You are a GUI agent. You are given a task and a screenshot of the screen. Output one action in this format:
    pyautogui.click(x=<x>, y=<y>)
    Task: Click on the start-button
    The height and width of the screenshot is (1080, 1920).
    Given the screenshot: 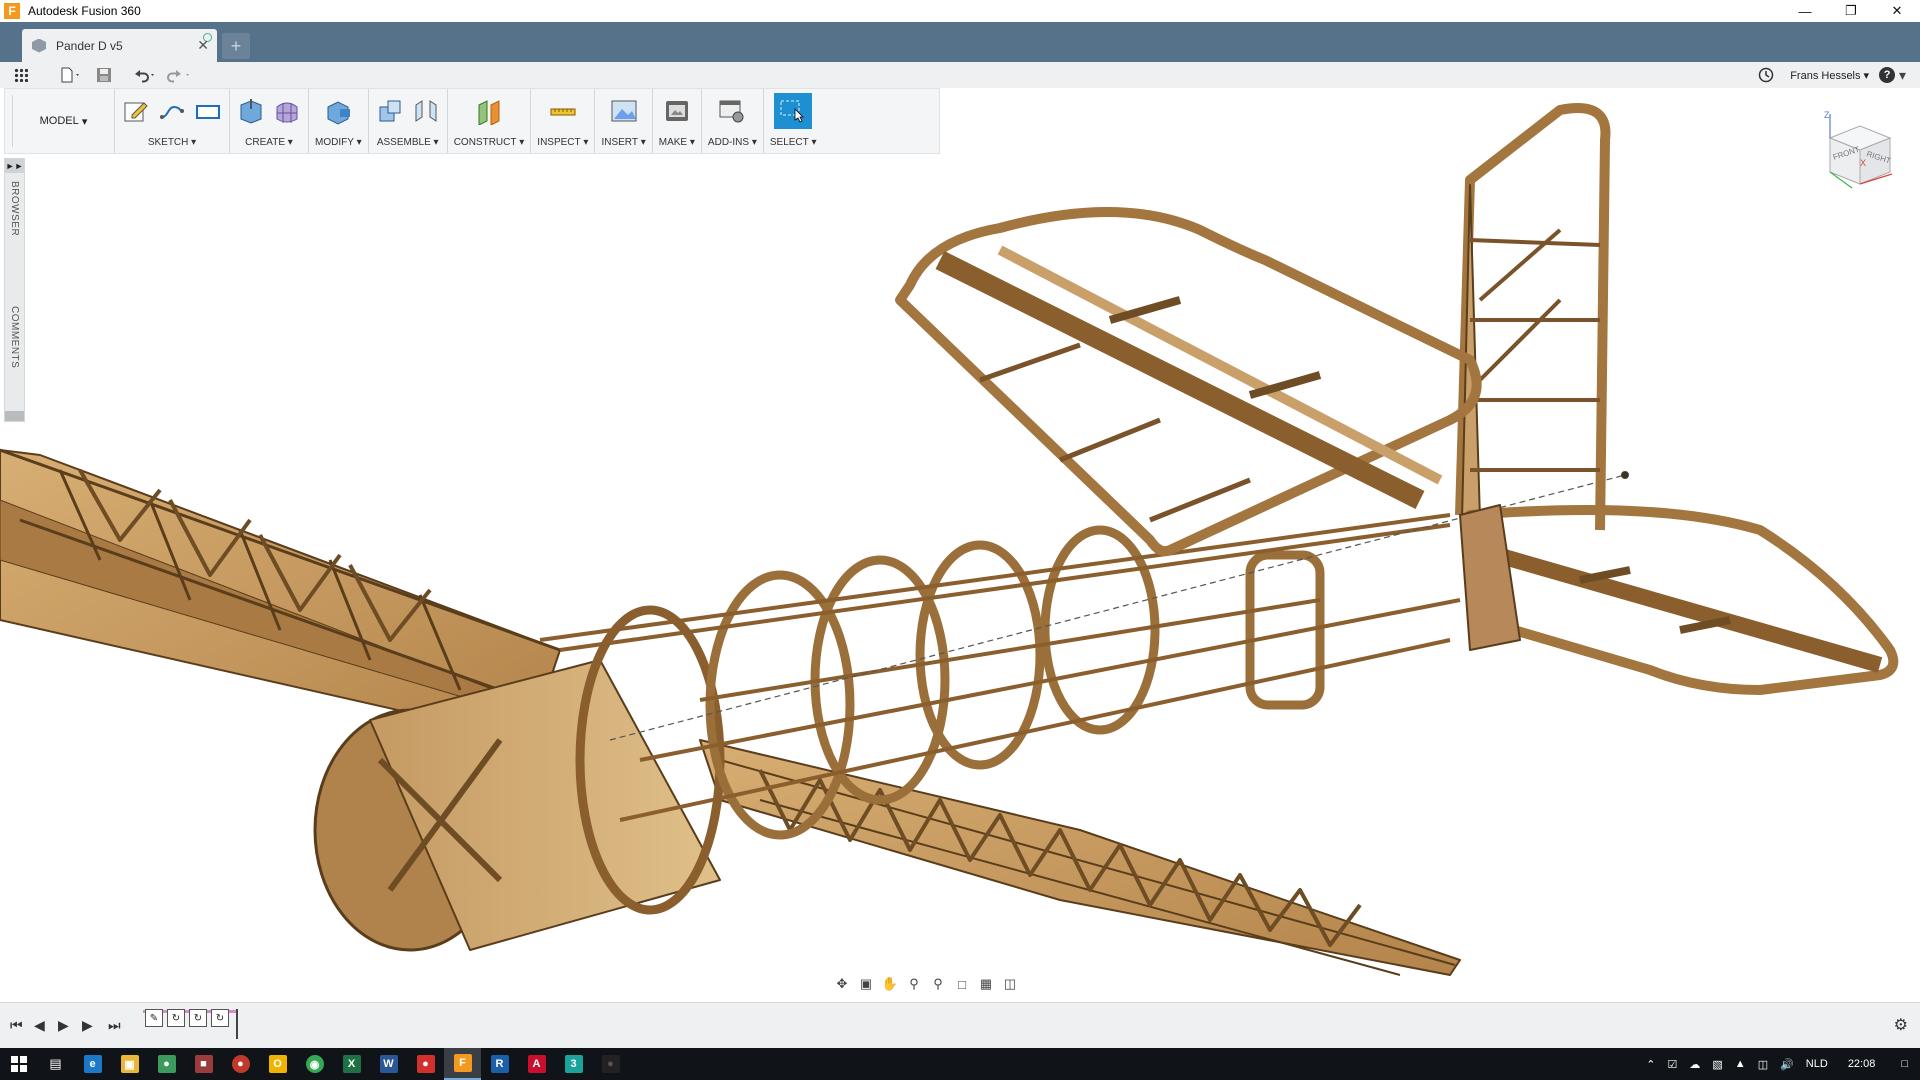 What is the action you would take?
    pyautogui.click(x=18, y=1064)
    